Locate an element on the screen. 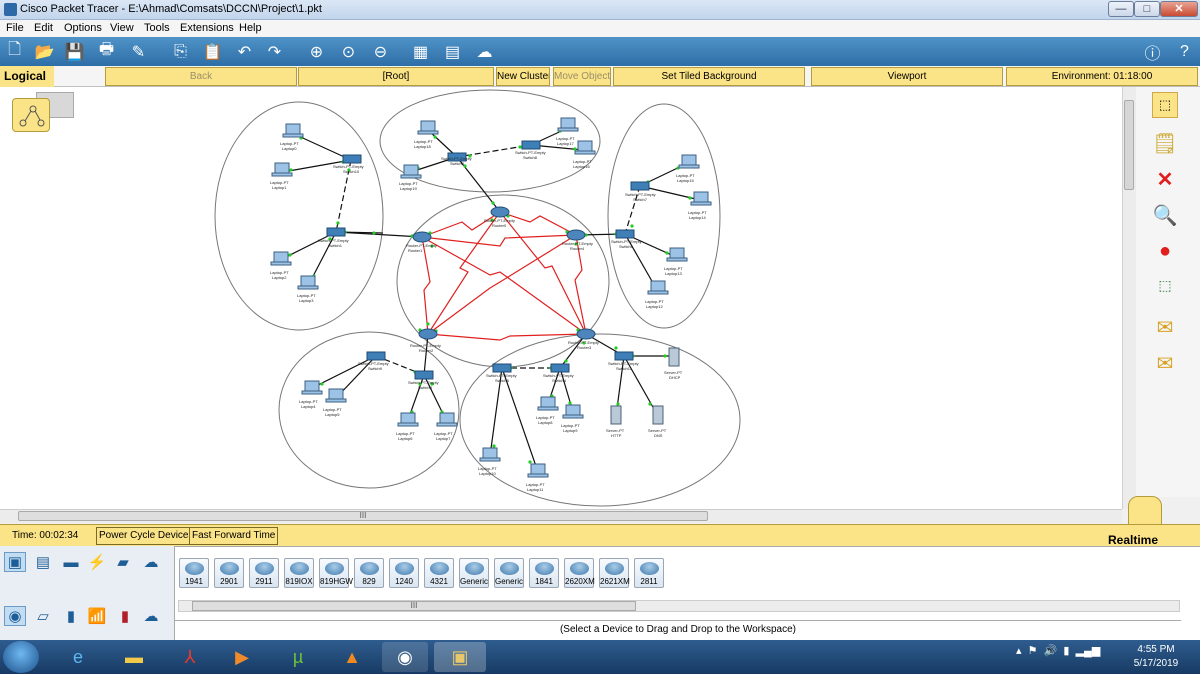 The image size is (1200, 674). resize-shape-icon: ⬚ is located at coordinates (1165, 285).